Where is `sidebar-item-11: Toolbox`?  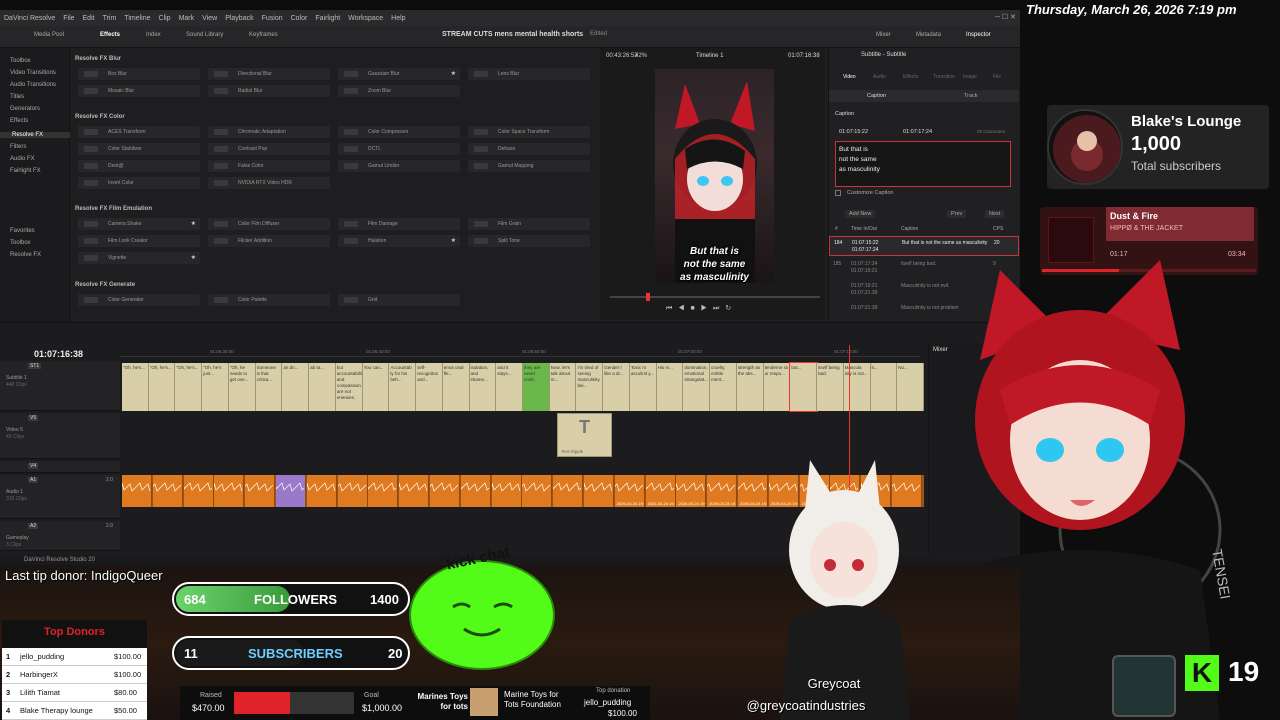 sidebar-item-11: Toolbox is located at coordinates (20, 243).